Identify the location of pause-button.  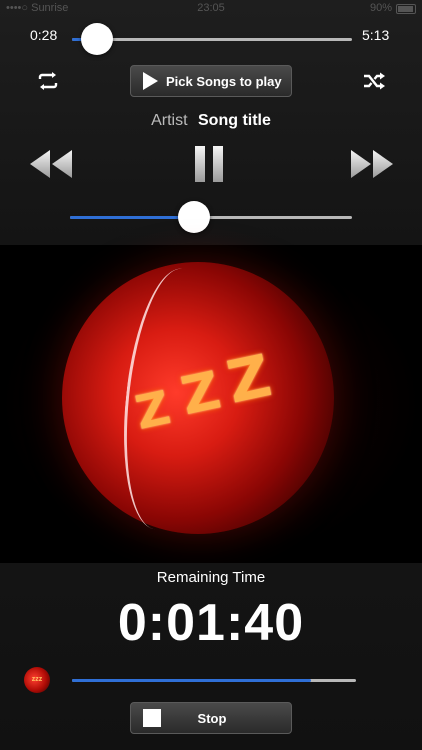
(209, 164).